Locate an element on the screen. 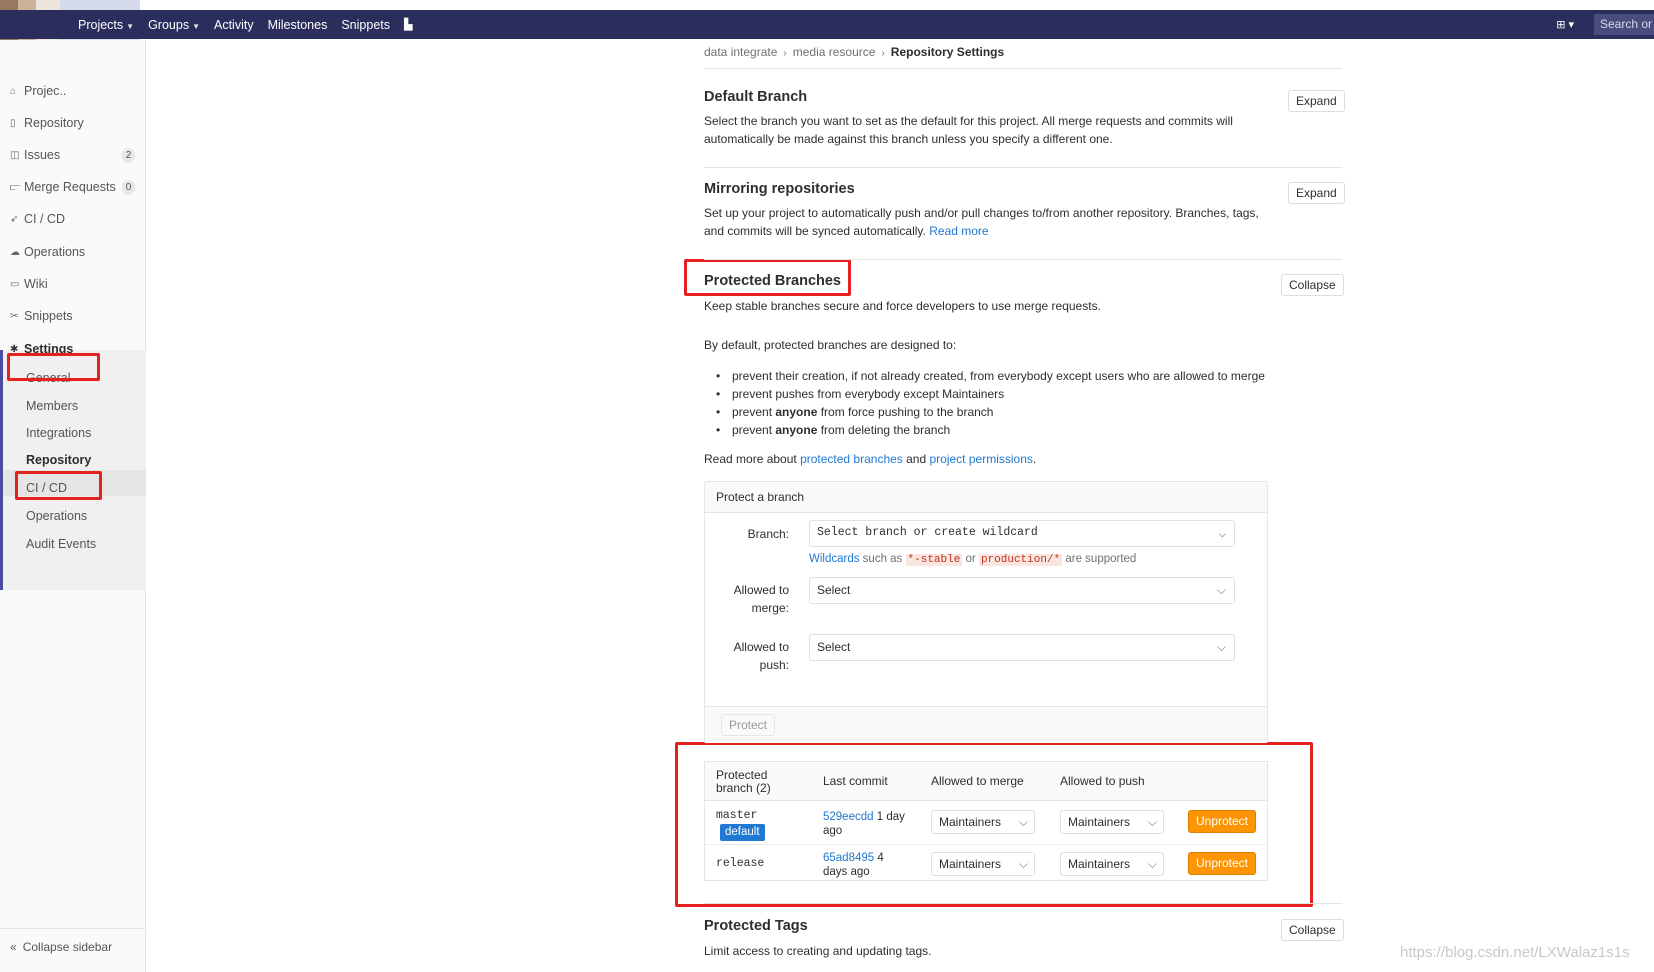 This screenshot has width=1654, height=972. settings-sub-integrations: Integrations is located at coordinates (58, 433).